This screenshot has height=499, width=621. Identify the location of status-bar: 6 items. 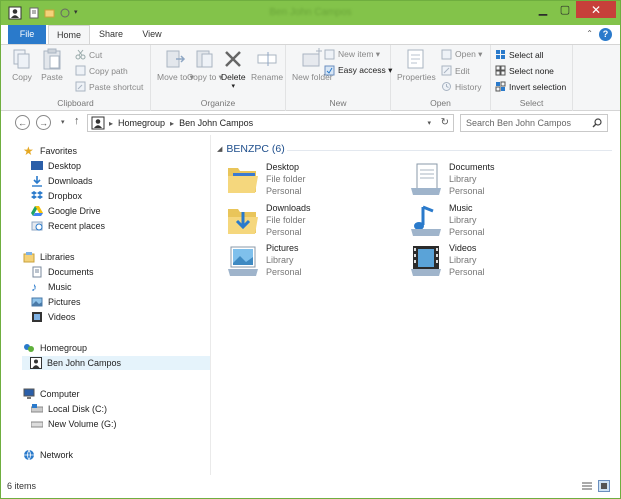
(310, 486).